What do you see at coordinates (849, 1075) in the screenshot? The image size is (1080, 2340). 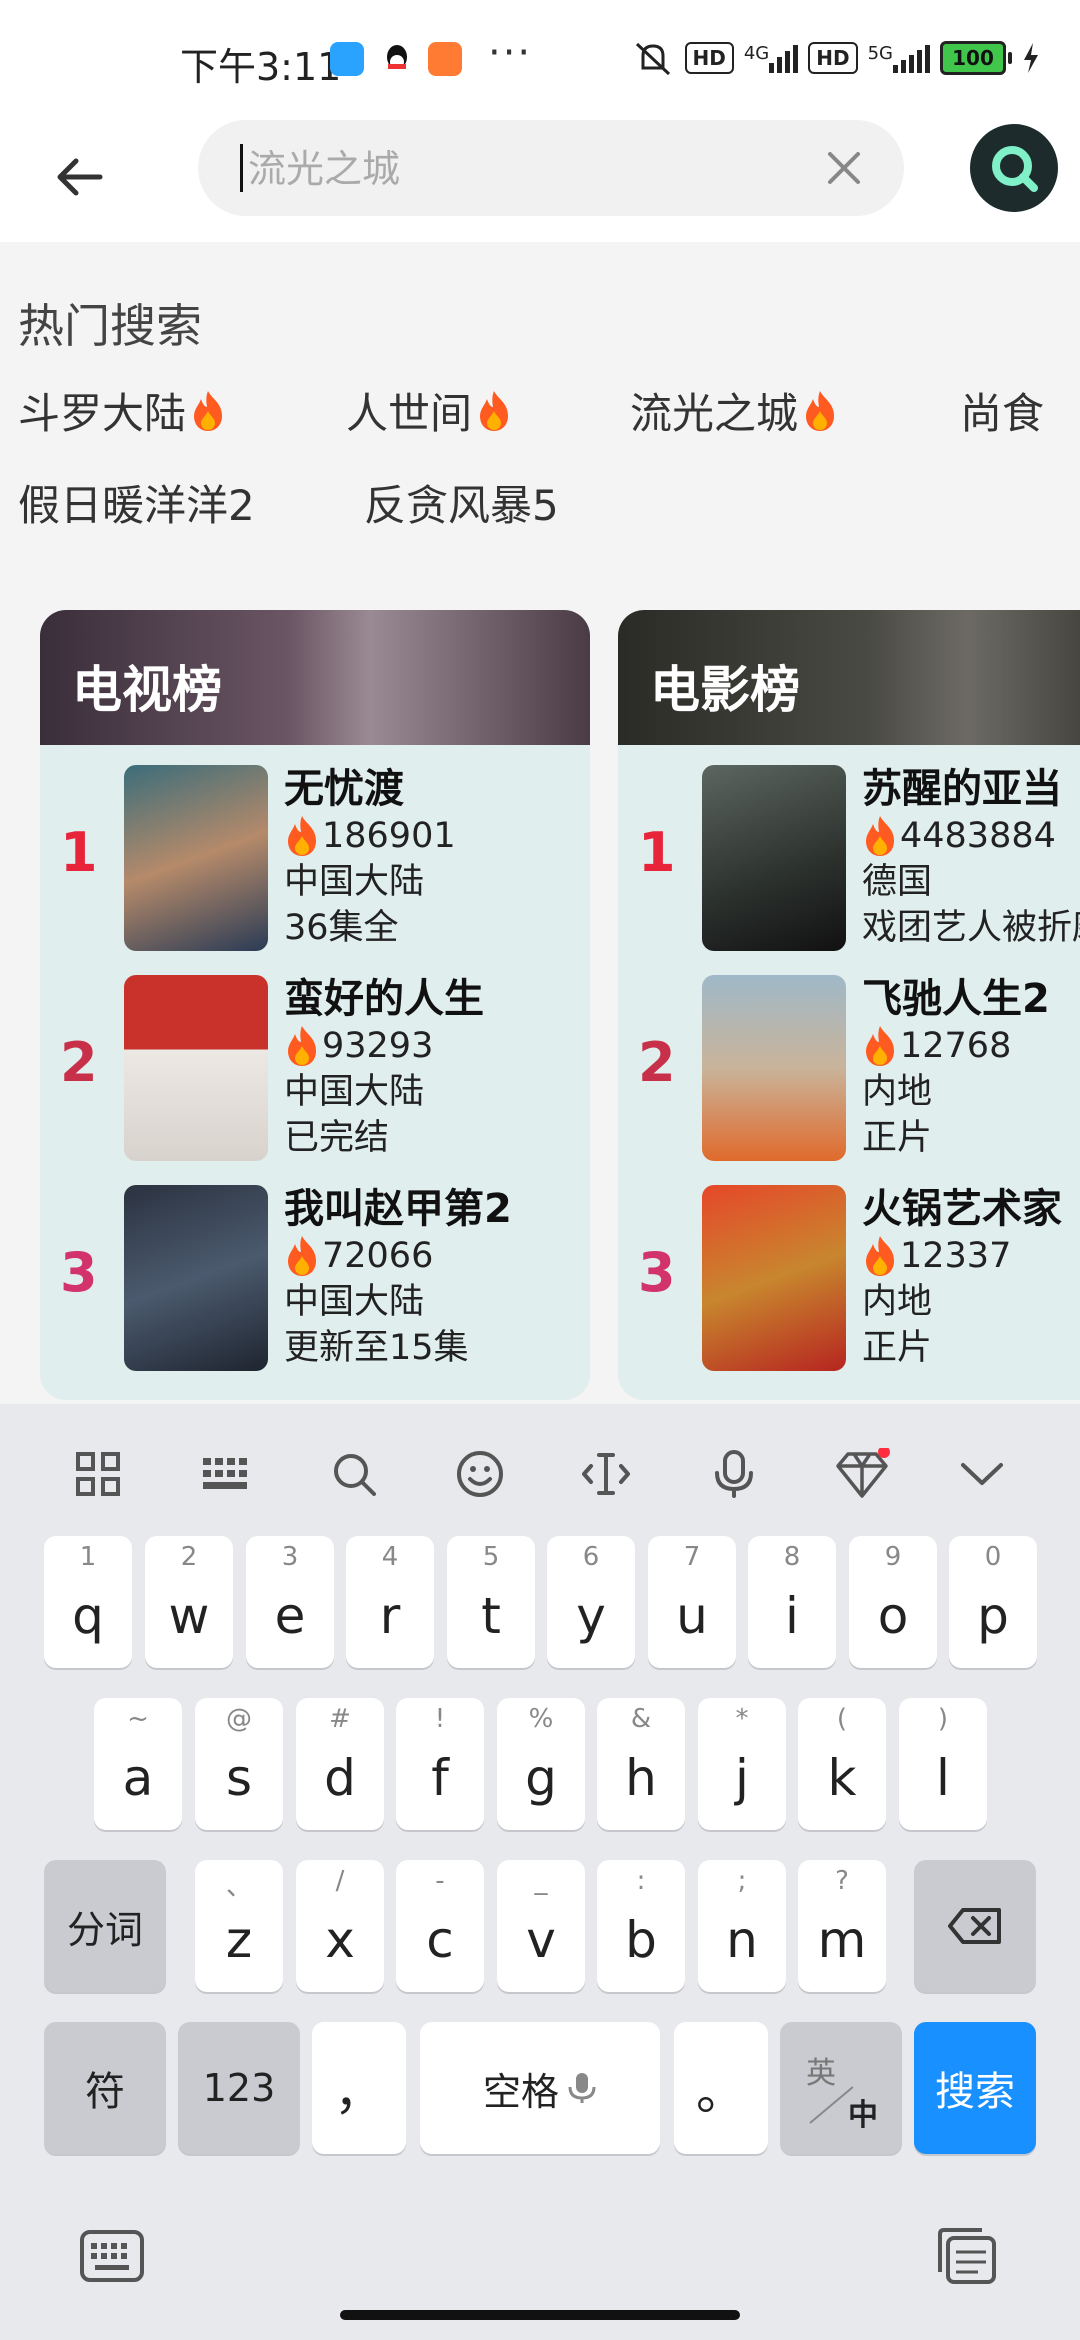 I see `chart-entry: 2 飞驰人生2 12768 内地 正片` at bounding box center [849, 1075].